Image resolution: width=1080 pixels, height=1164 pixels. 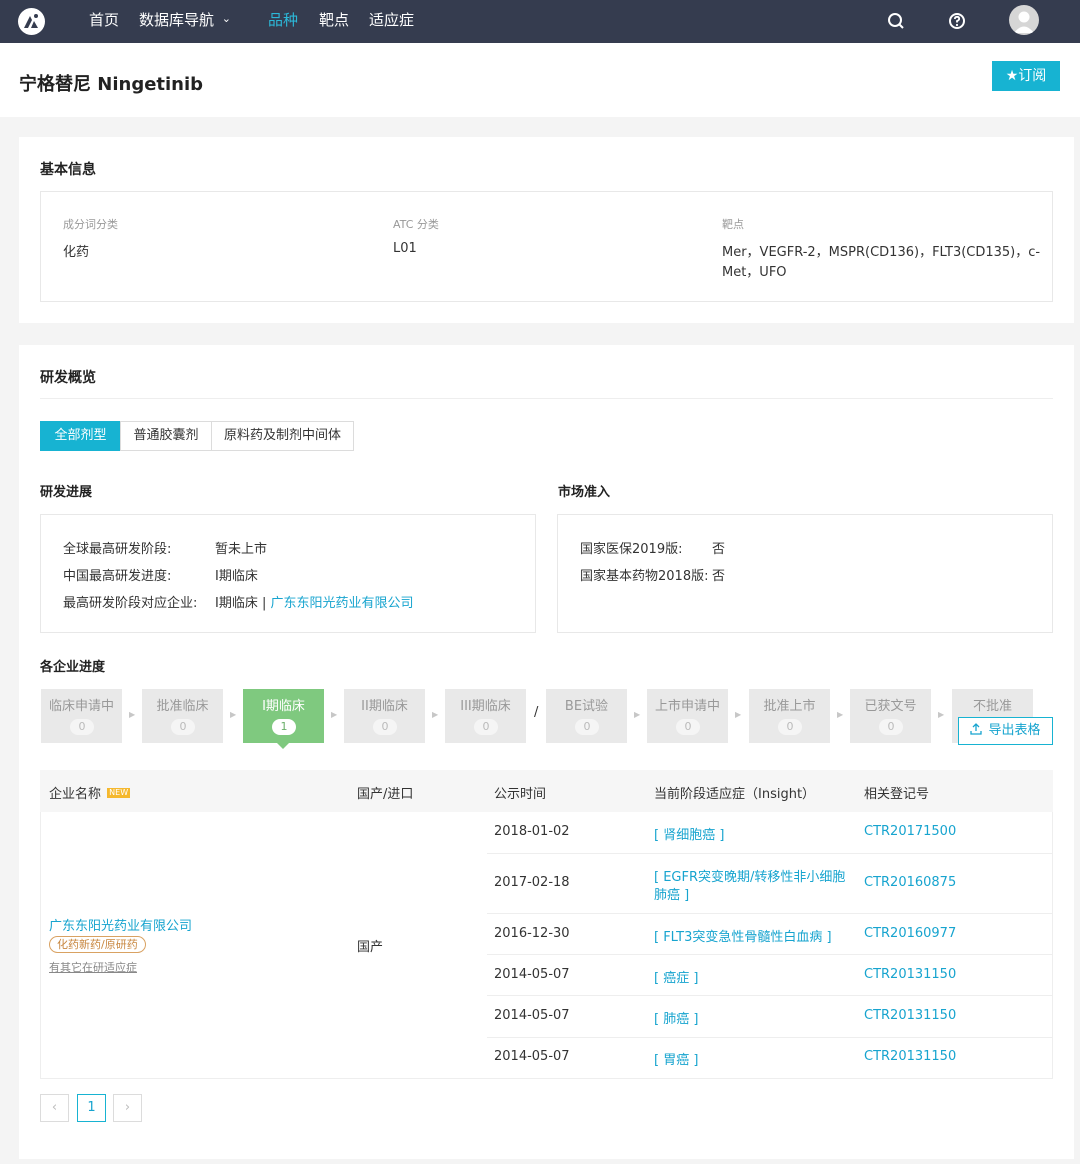 I want to click on th-date: 公示时间, so click(x=520, y=794).